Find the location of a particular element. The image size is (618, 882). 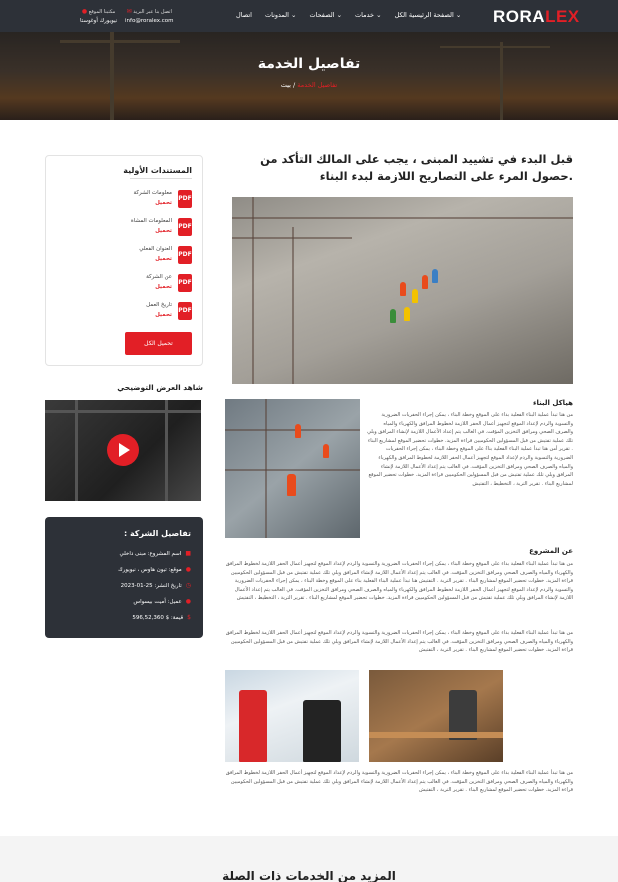

video-title: شاهد العرض التوضيحي is located at coordinates (160, 387).